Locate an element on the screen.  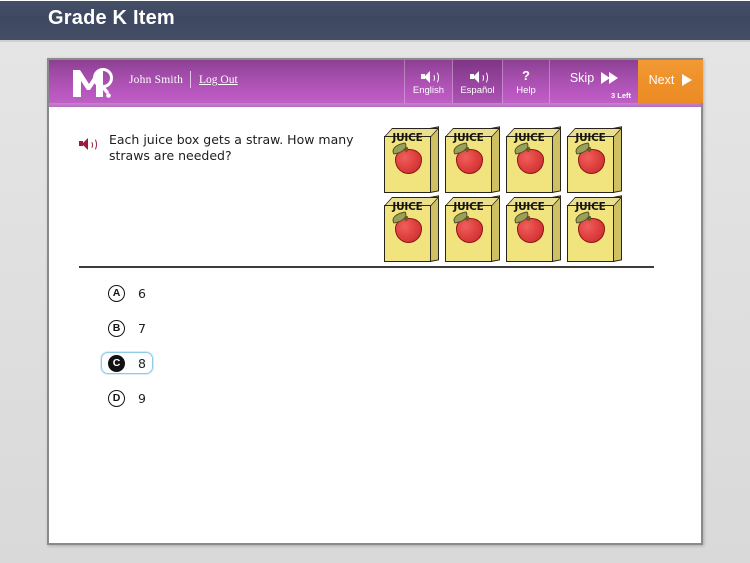
help-button: ? Help is located at coordinates (526, 81).